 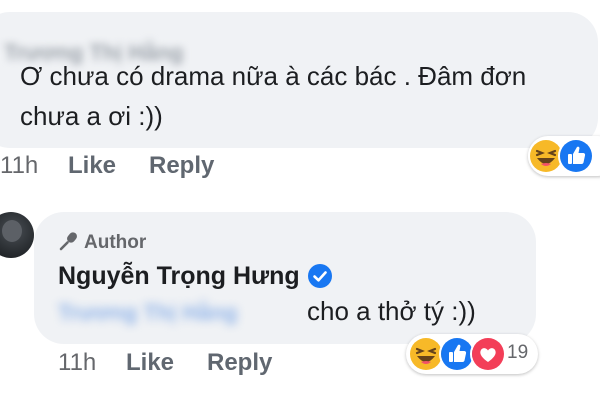 What do you see at coordinates (488, 354) in the screenshot?
I see `love-icon` at bounding box center [488, 354].